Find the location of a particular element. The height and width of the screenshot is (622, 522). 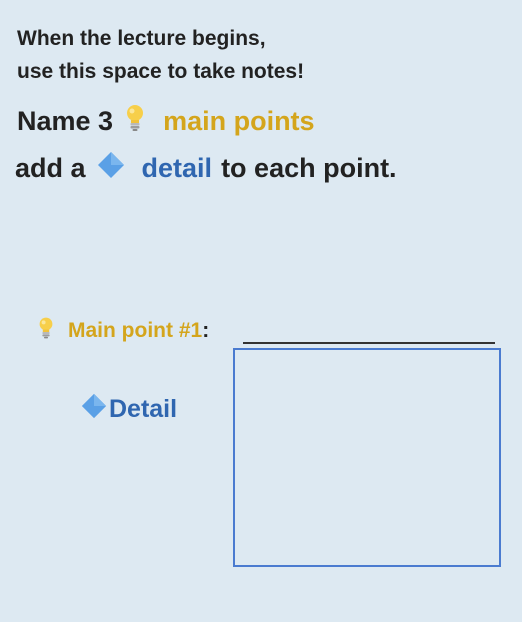

main-point-blank-line is located at coordinates (369, 343).